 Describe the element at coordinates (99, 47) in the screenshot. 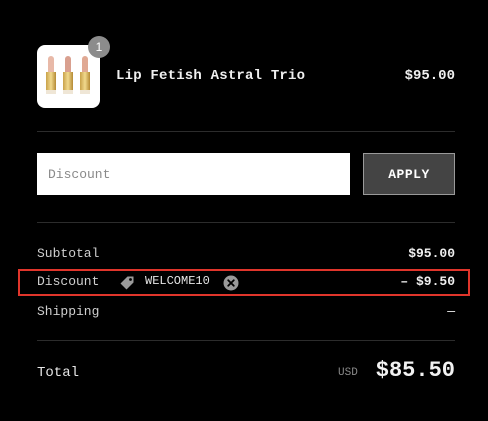

I see `quantity-badge: 1` at that location.